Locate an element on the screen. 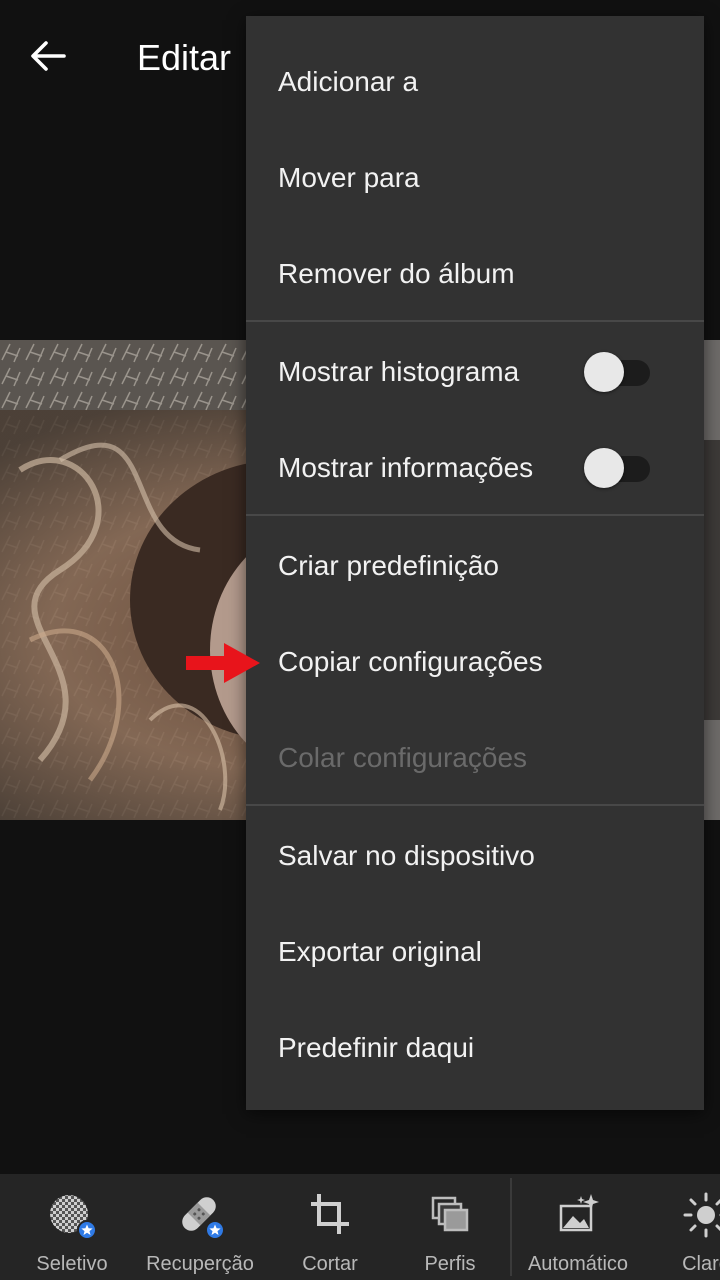 This screenshot has height=1280, width=720. menu-item-remove-from-album: Remover do álbum is located at coordinates (475, 274).